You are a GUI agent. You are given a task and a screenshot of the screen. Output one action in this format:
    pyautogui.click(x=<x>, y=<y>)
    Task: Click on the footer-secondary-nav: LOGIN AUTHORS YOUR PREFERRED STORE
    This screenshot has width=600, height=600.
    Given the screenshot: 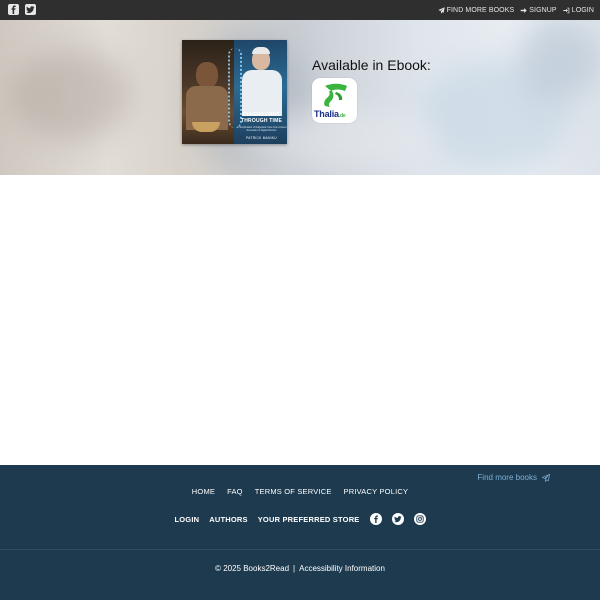 What is the action you would take?
    pyautogui.click(x=300, y=519)
    